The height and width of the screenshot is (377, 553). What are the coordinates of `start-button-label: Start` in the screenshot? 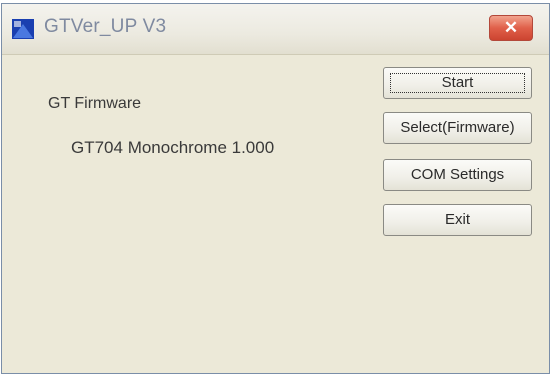 It's located at (457, 82).